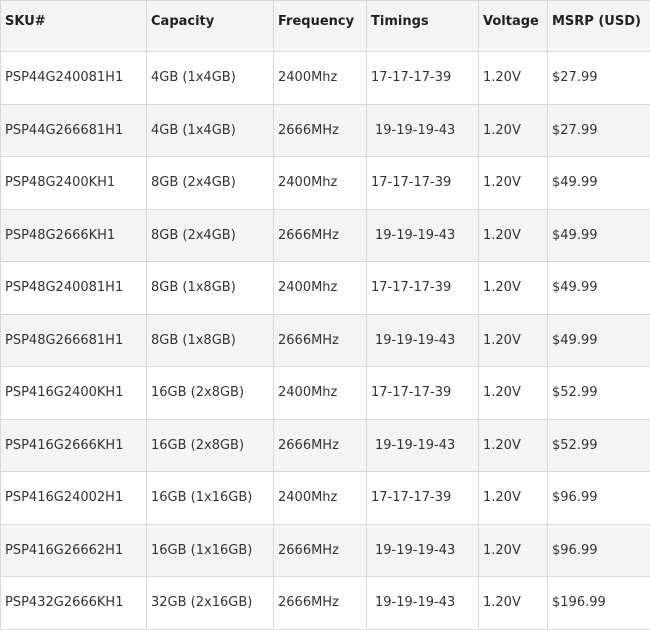 The image size is (650, 630). What do you see at coordinates (320, 26) in the screenshot?
I see `header-frequency: Frequency` at bounding box center [320, 26].